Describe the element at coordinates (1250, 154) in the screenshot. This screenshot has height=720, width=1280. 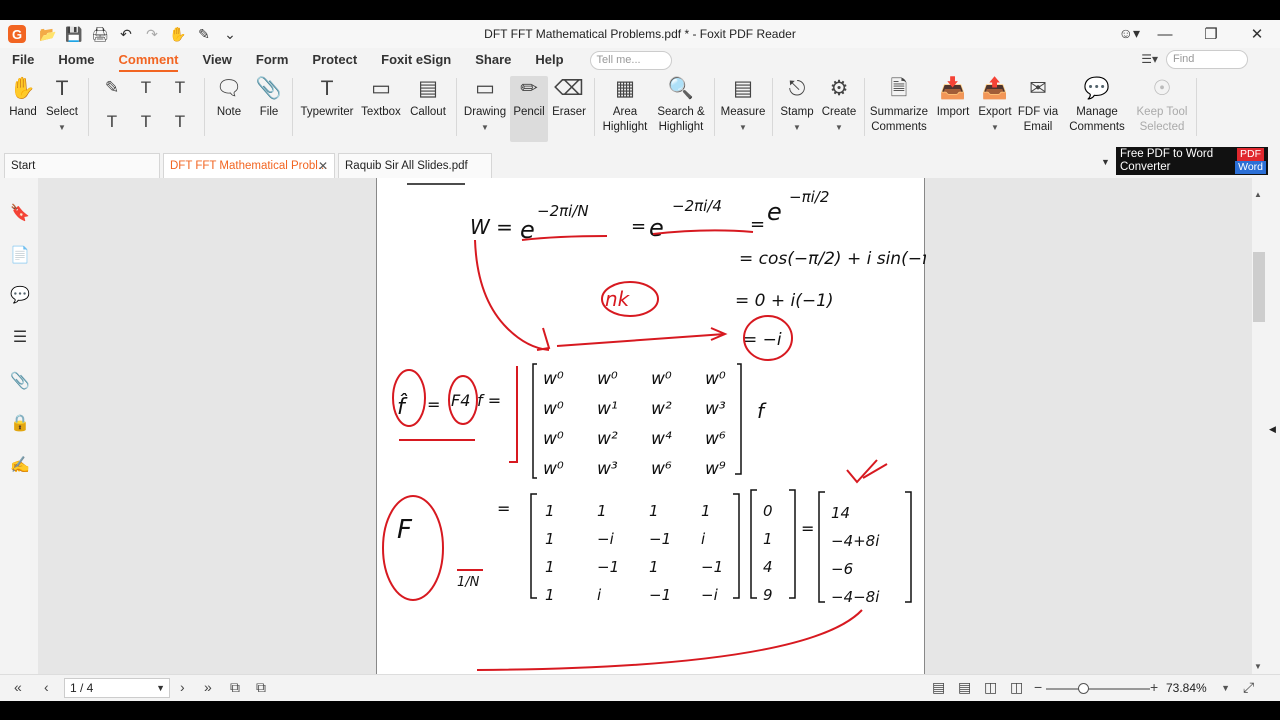
I see `pdf-badge: PDF` at that location.